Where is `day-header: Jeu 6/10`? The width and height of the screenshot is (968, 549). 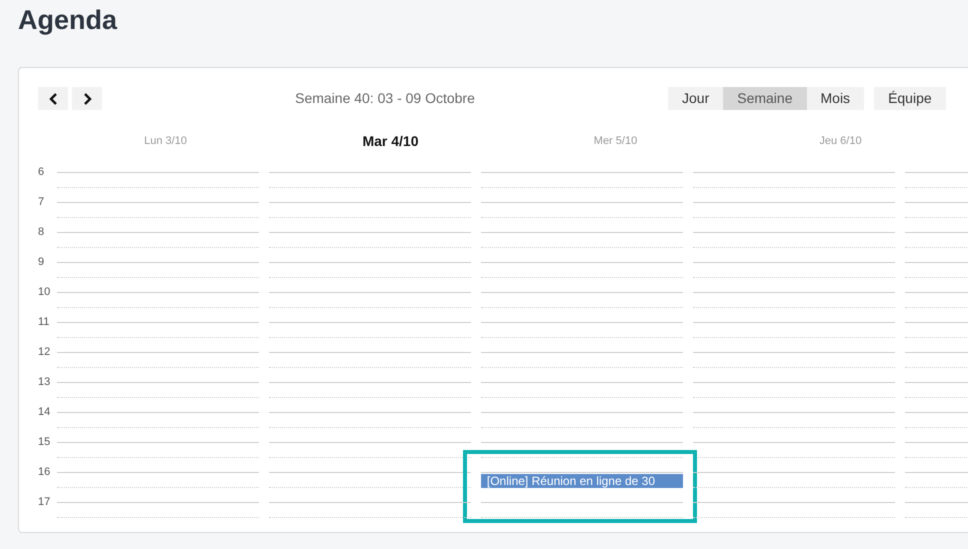 day-header: Jeu 6/10 is located at coordinates (840, 141).